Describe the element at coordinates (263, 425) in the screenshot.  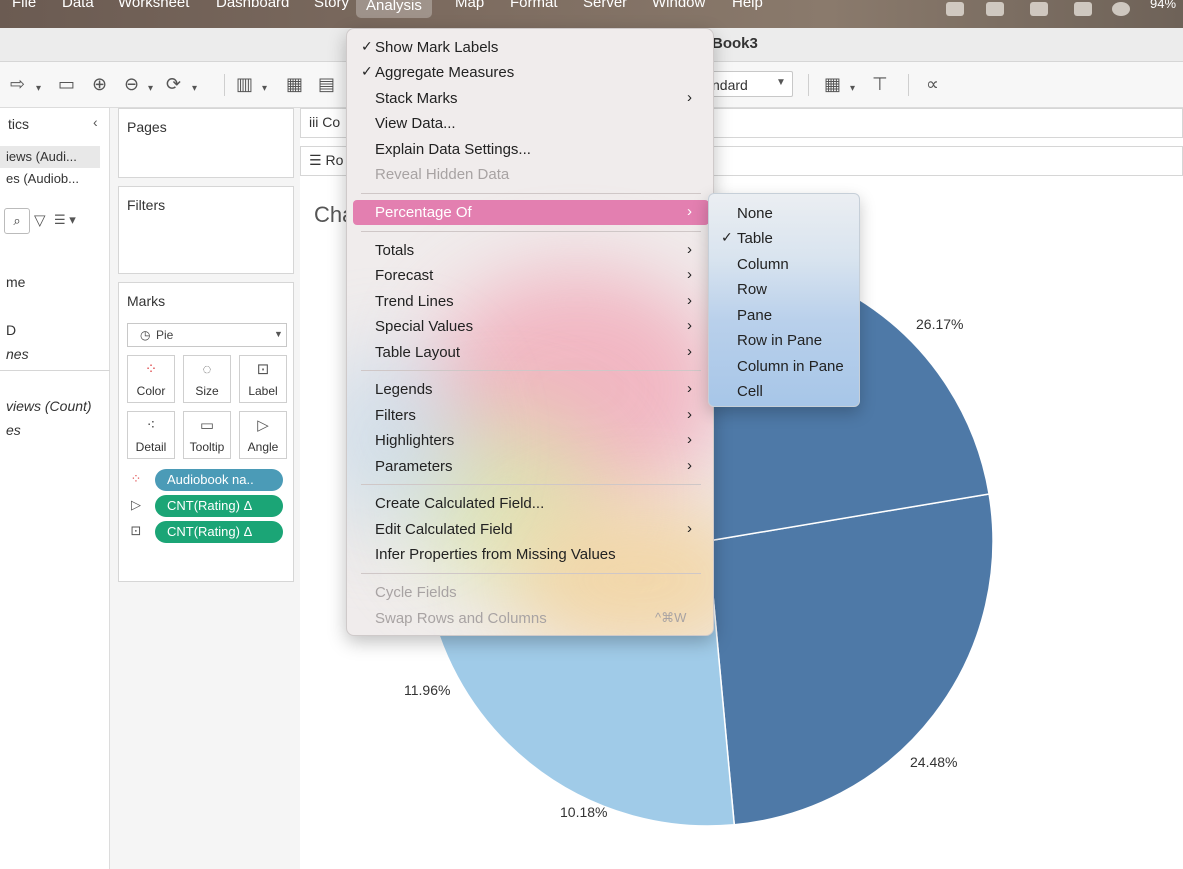
I see `angle-icon: ▷` at that location.